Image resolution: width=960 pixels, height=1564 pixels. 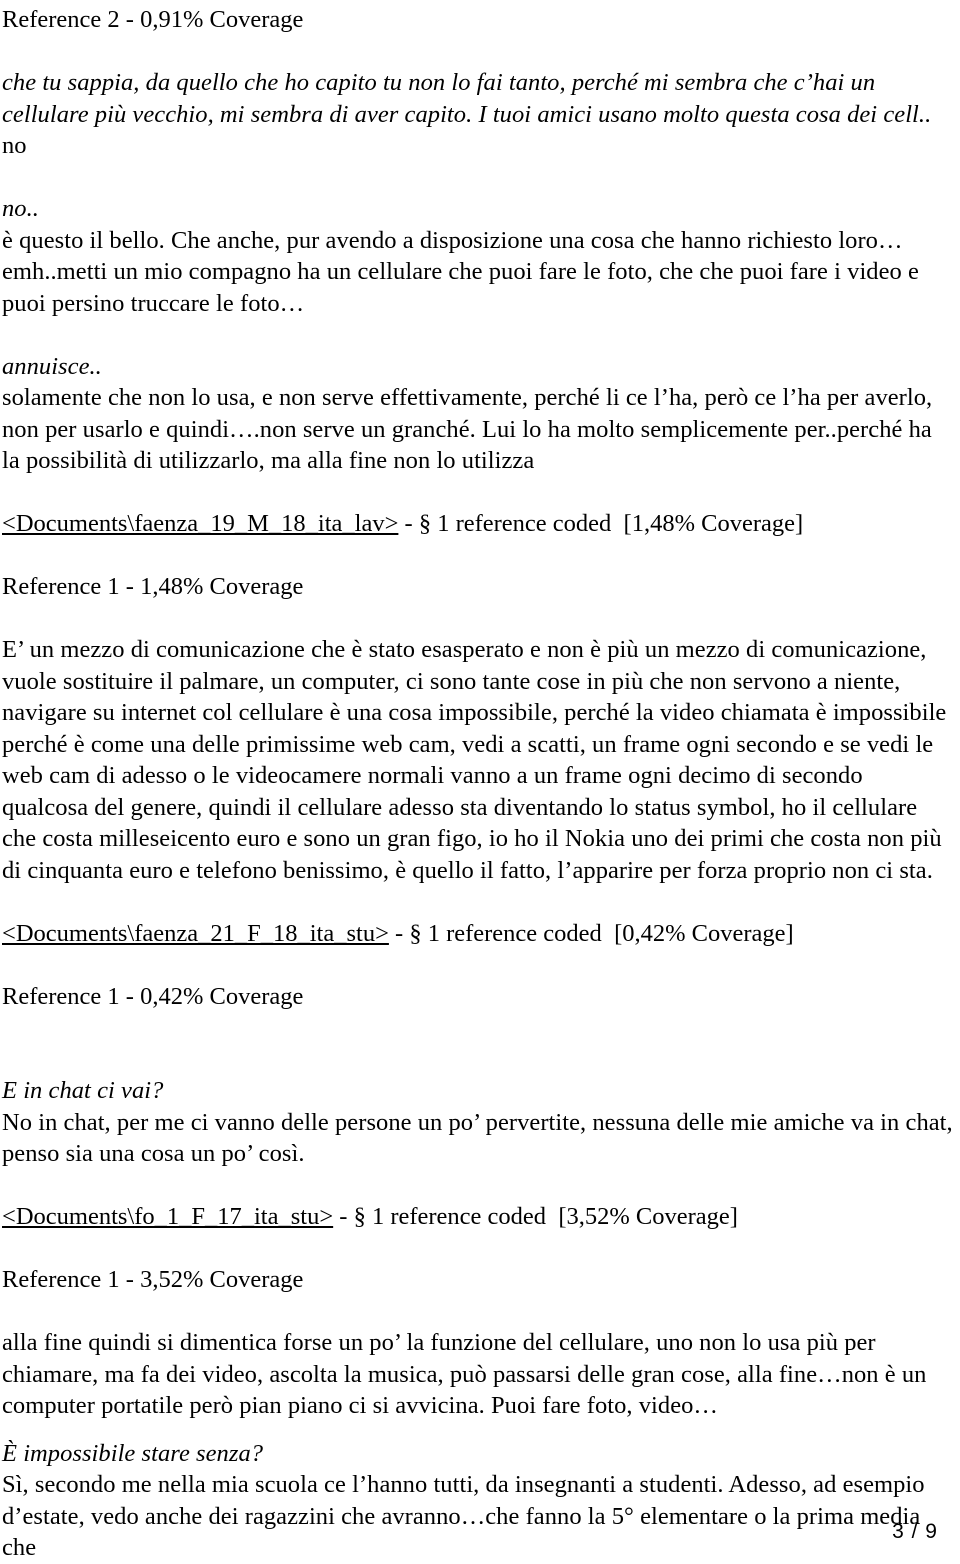 I want to click on interview-answer: no, so click(x=14, y=145).